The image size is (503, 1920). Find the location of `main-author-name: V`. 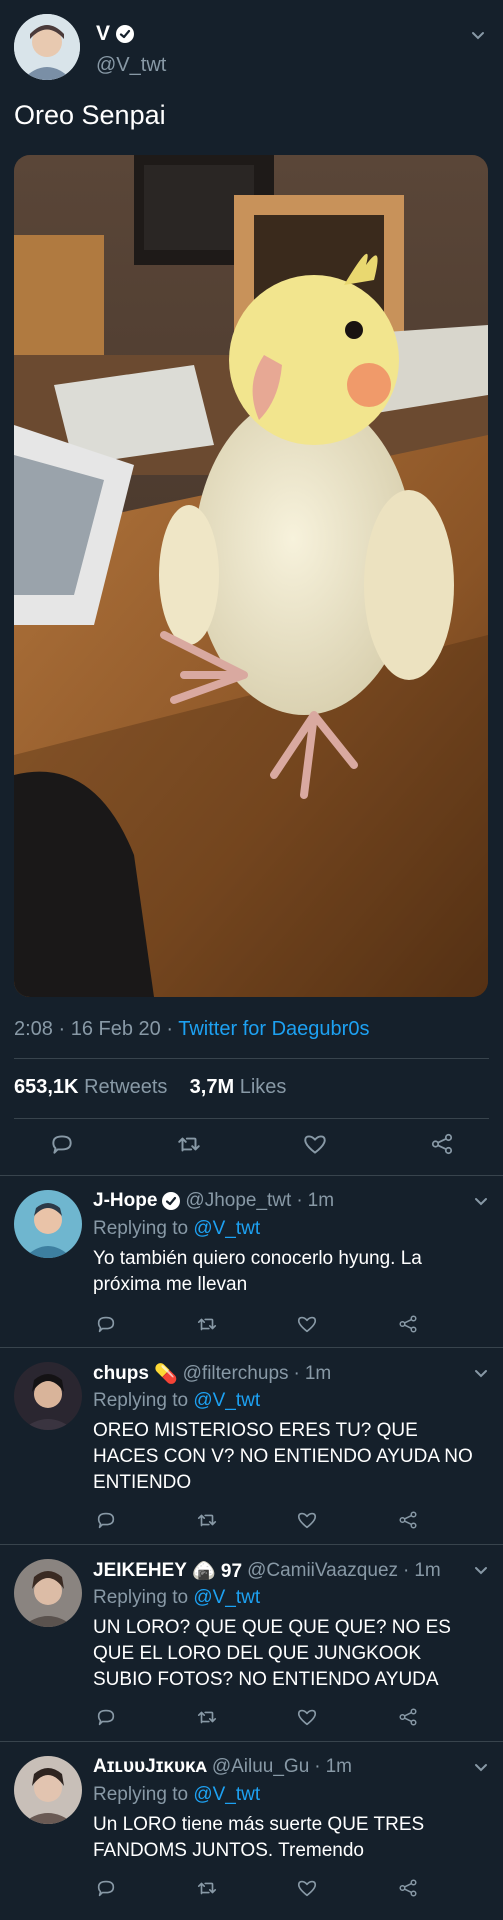

main-author-name: V is located at coordinates (115, 34).